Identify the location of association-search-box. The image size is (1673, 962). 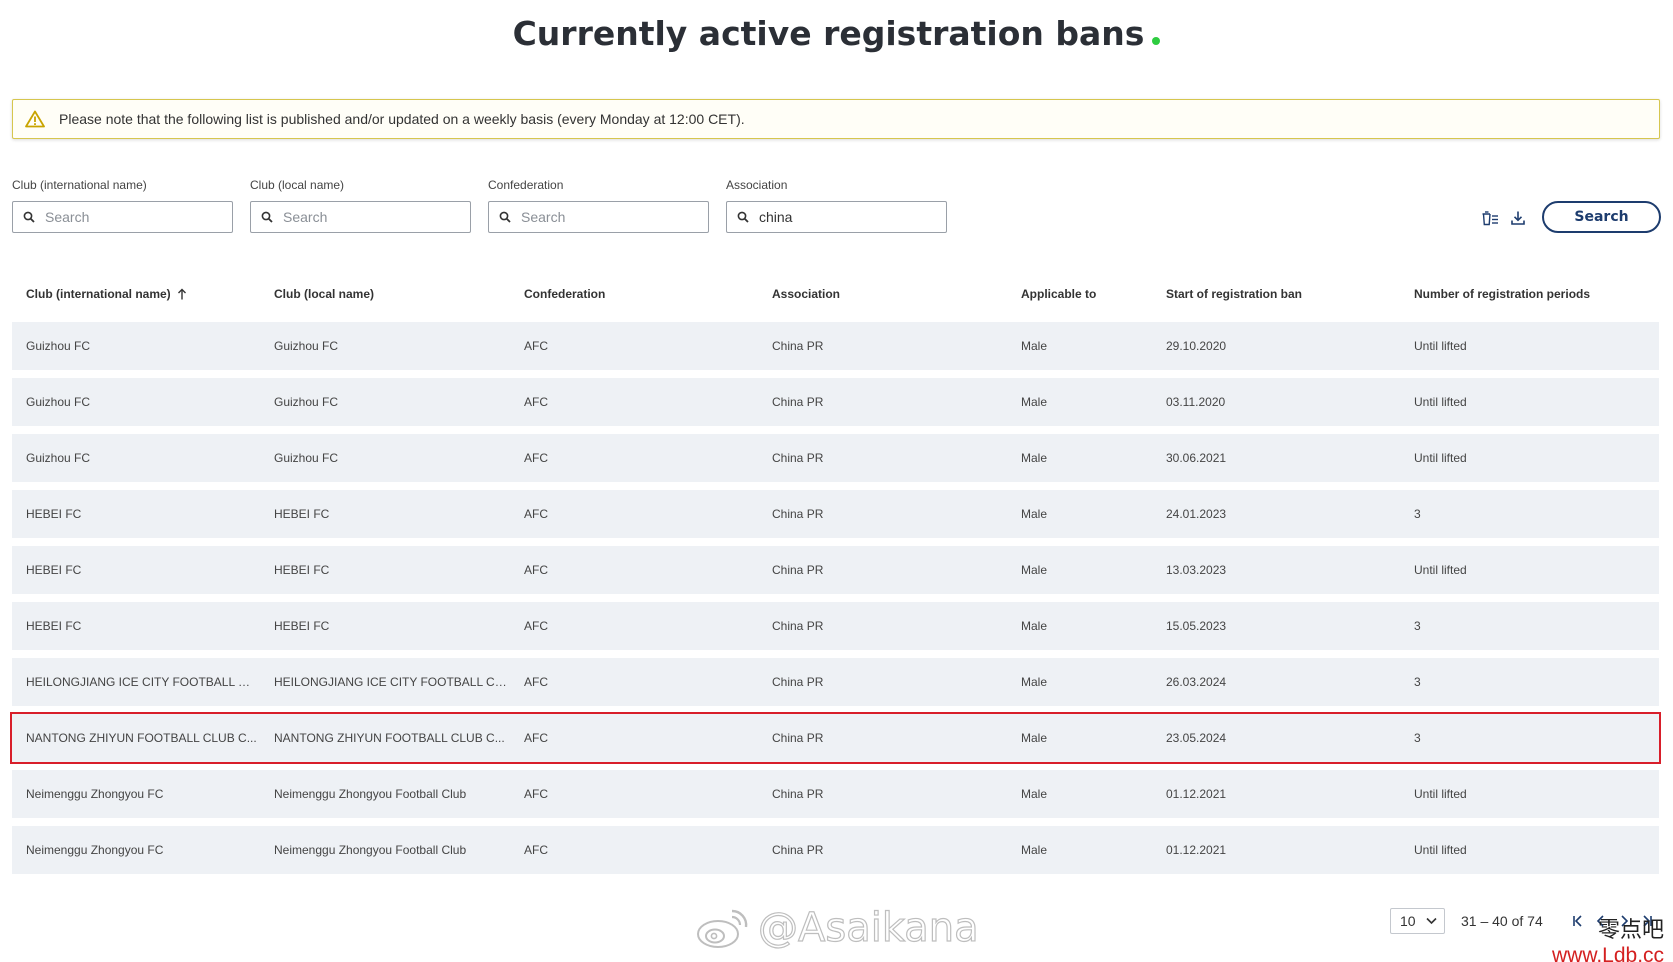
(836, 217).